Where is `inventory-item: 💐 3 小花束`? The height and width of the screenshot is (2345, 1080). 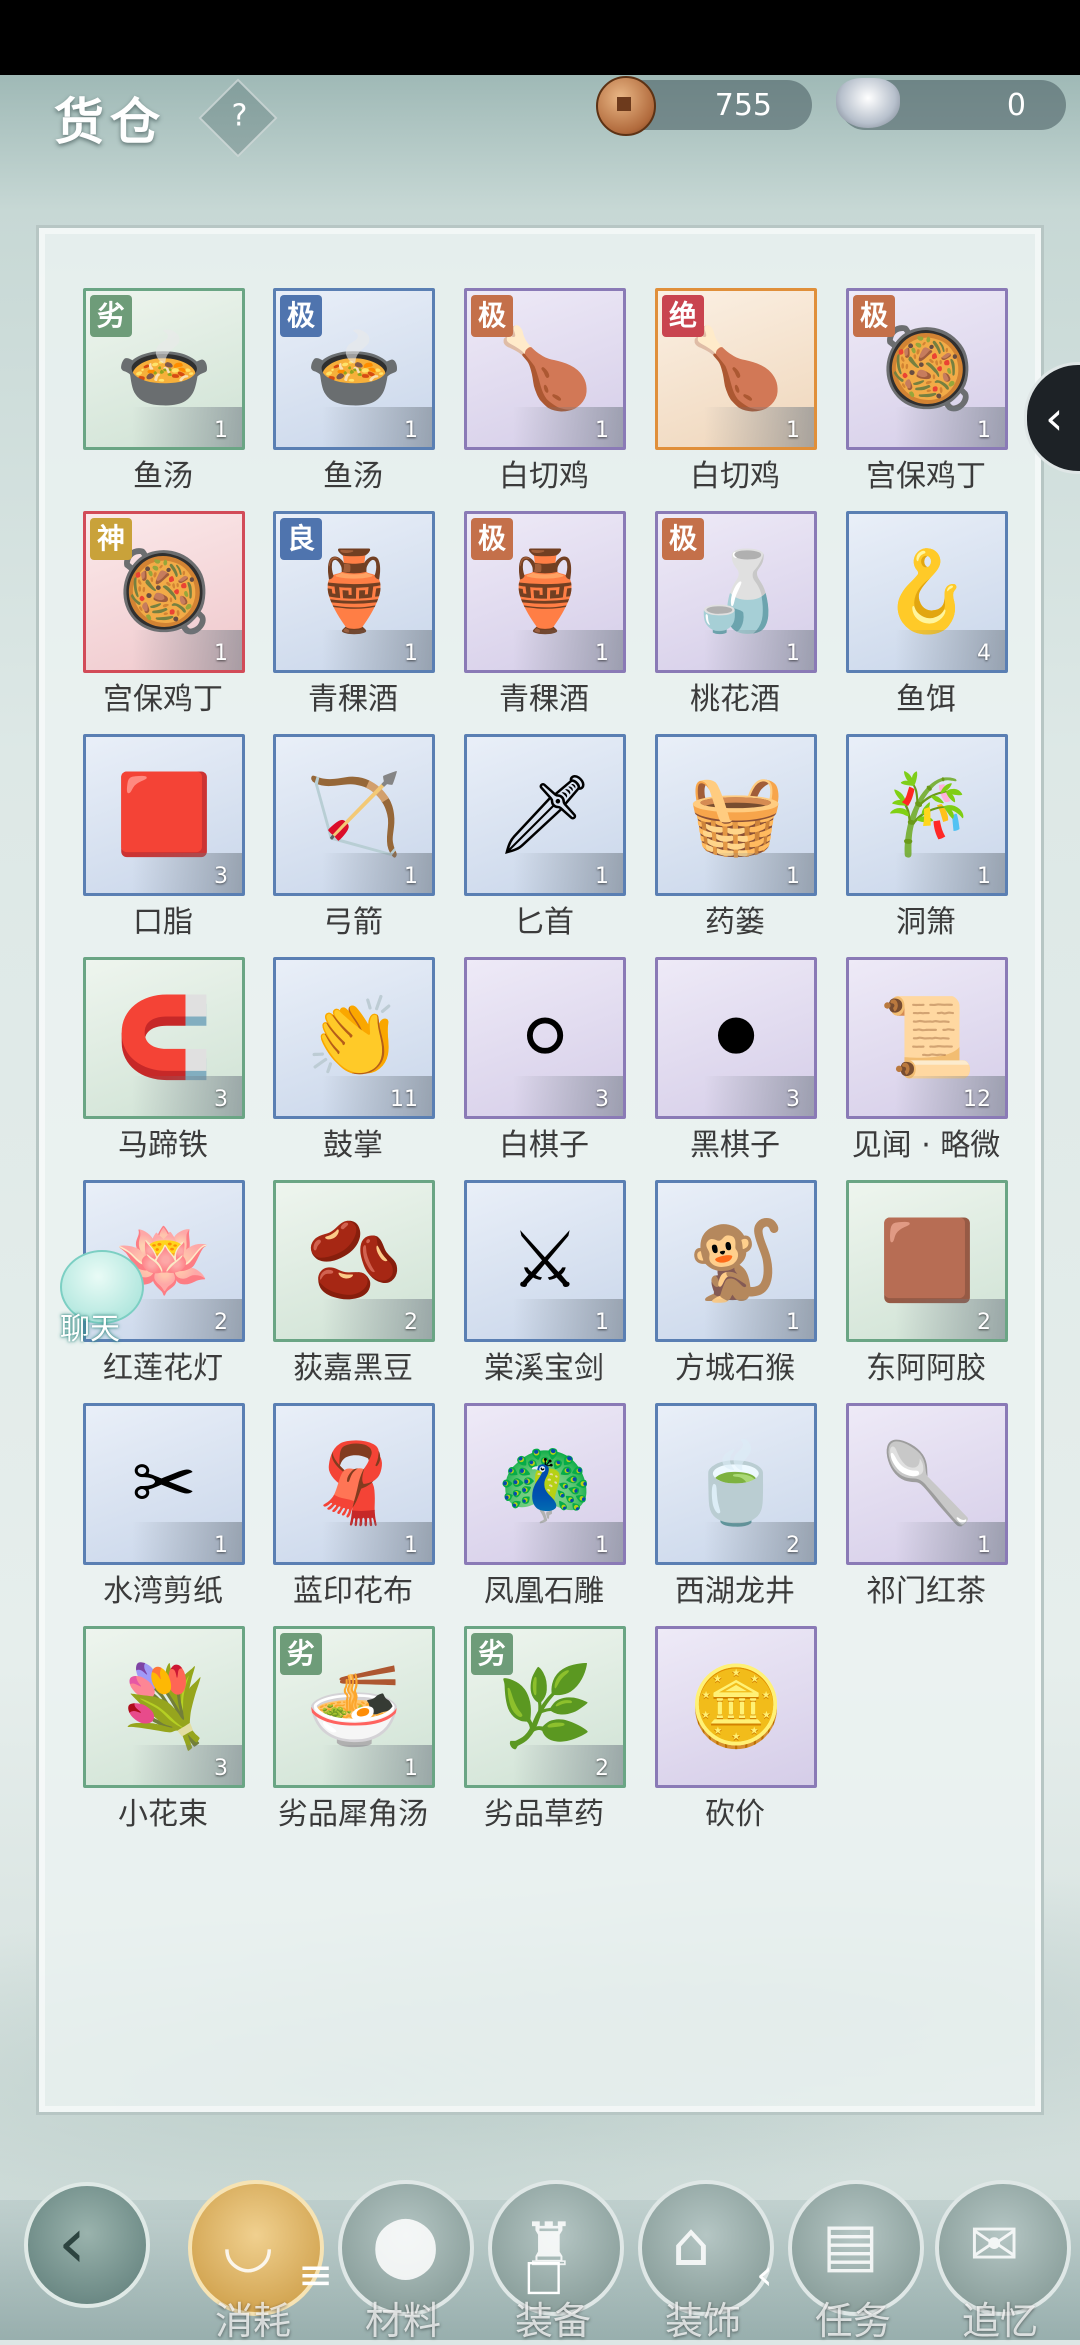 inventory-item: 💐 3 小花束 is located at coordinates (164, 1731).